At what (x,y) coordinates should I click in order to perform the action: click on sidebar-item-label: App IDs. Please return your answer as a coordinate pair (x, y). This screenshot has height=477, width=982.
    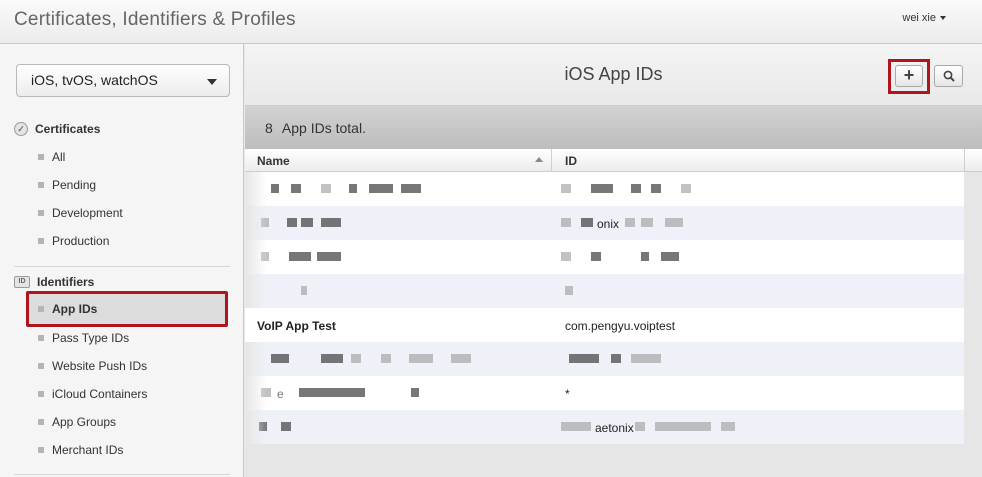
    Looking at the image, I should click on (75, 309).